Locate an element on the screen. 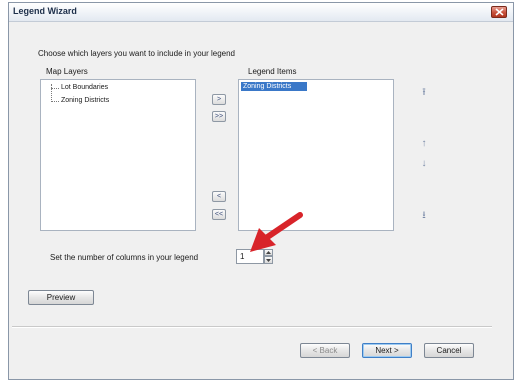 The width and height of the screenshot is (518, 383). add-layer-button: > is located at coordinates (219, 99).